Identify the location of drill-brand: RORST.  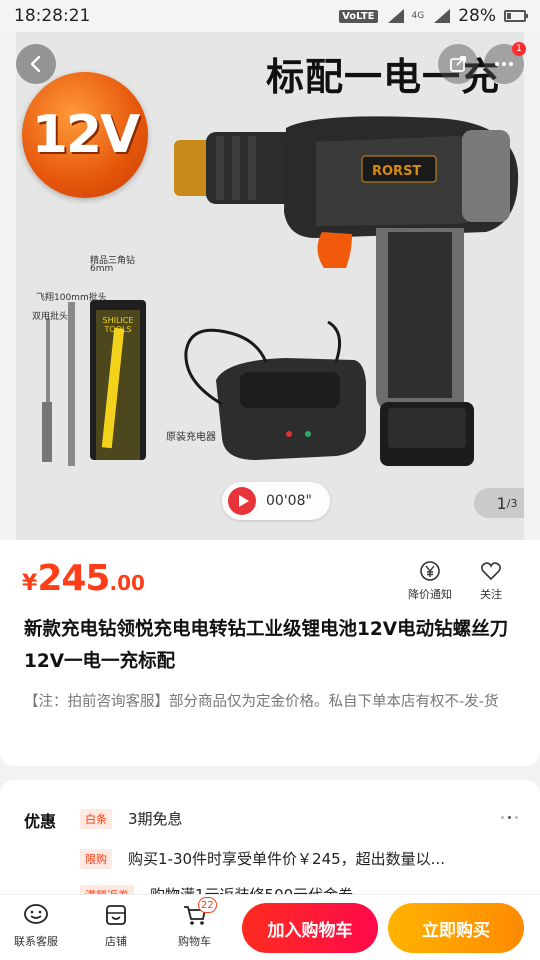
(397, 171).